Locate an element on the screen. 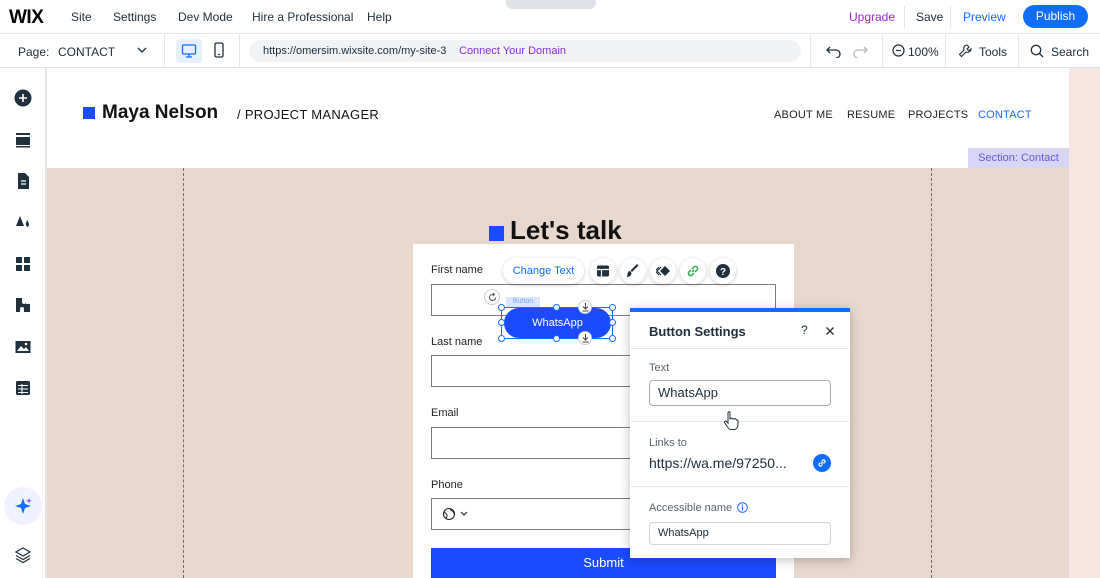 Image resolution: width=1100 pixels, height=578 pixels. add-elements-icon is located at coordinates (23, 98).